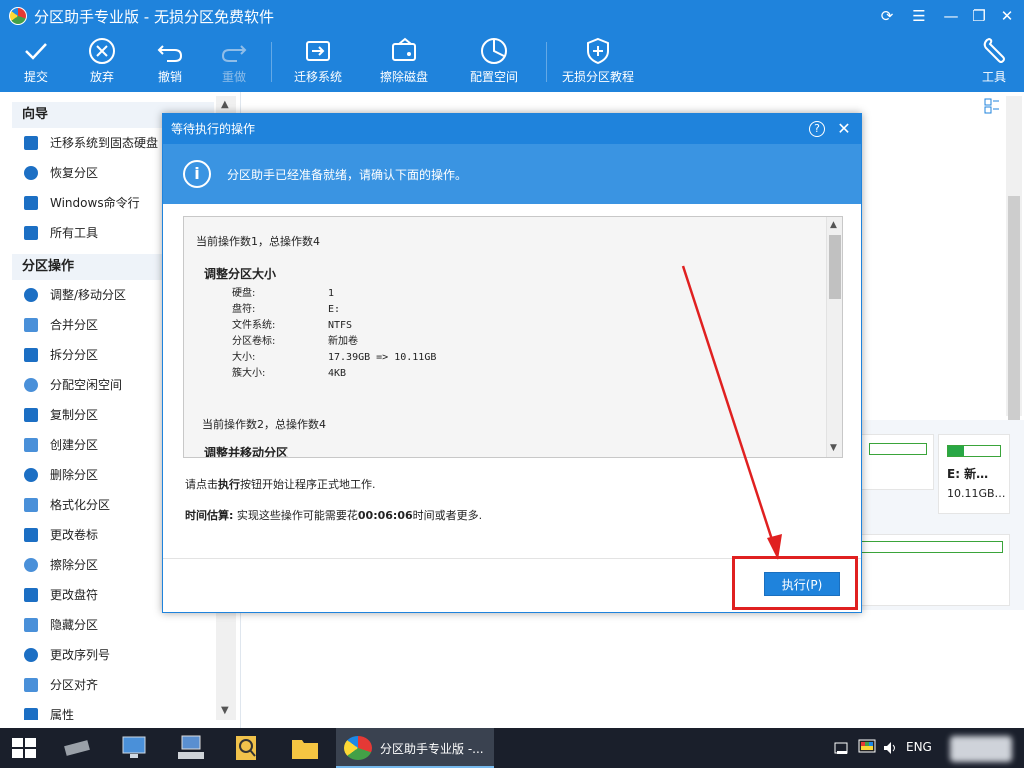 The image size is (1024, 768). What do you see at coordinates (919, 747) in the screenshot?
I see `language-indicator: ENG` at bounding box center [919, 747].